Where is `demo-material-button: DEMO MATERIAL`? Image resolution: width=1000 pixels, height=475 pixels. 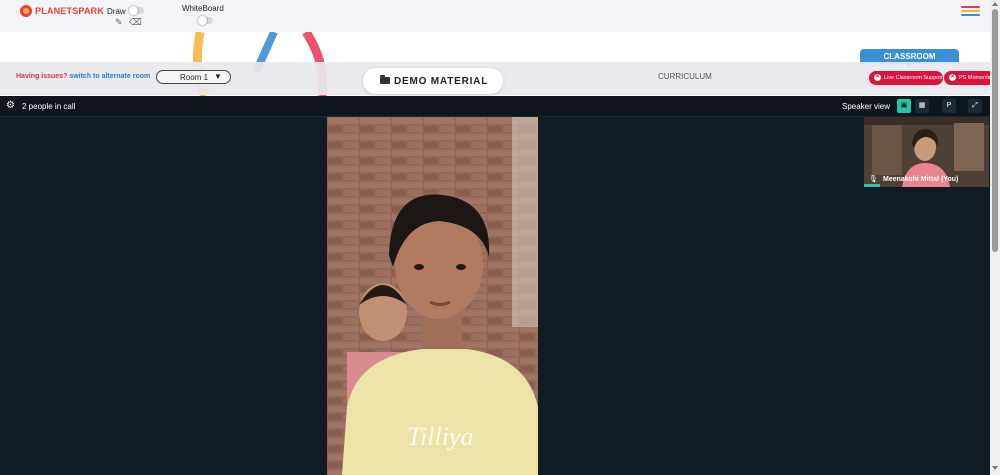
demo-material-button: DEMO MATERIAL is located at coordinates (433, 81).